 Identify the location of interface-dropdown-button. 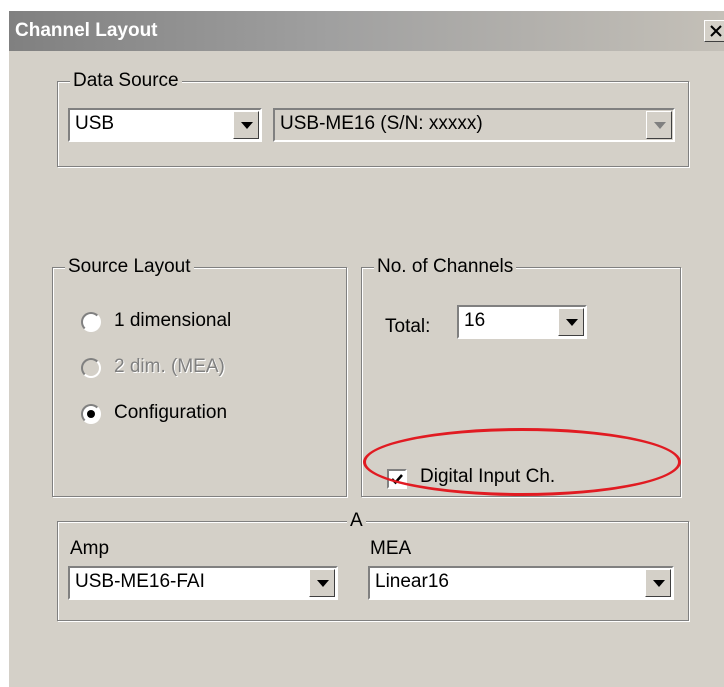
(246, 125).